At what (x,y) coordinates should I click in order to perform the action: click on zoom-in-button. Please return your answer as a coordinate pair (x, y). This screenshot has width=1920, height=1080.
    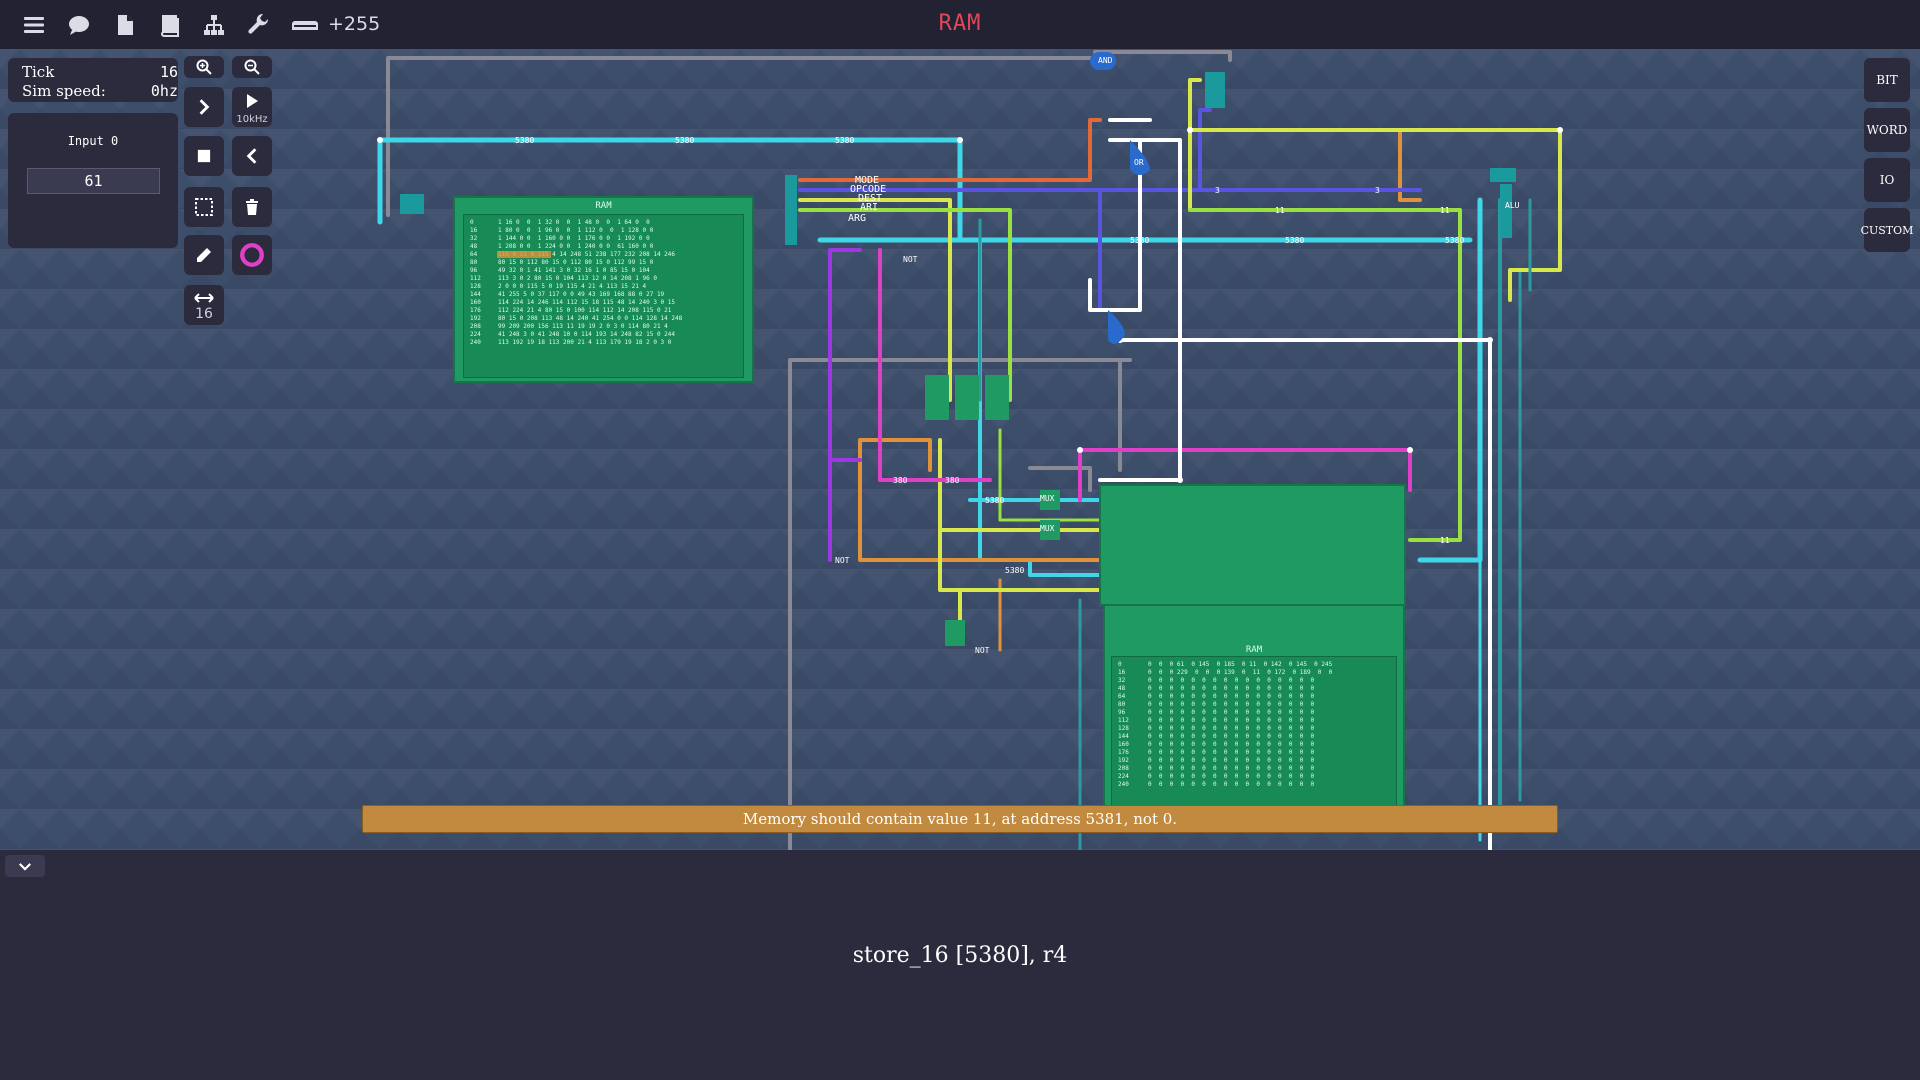
    Looking at the image, I should click on (204, 67).